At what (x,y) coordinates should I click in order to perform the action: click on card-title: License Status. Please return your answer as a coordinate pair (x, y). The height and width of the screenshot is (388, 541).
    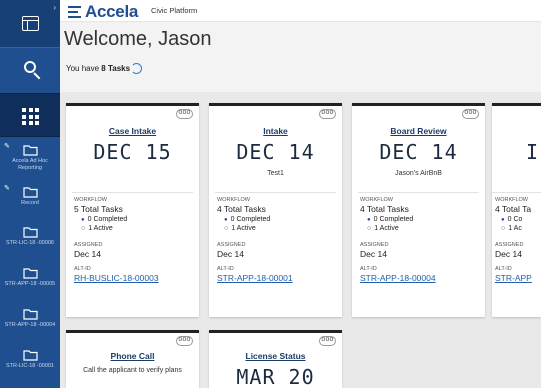
    Looking at the image, I should click on (275, 356).